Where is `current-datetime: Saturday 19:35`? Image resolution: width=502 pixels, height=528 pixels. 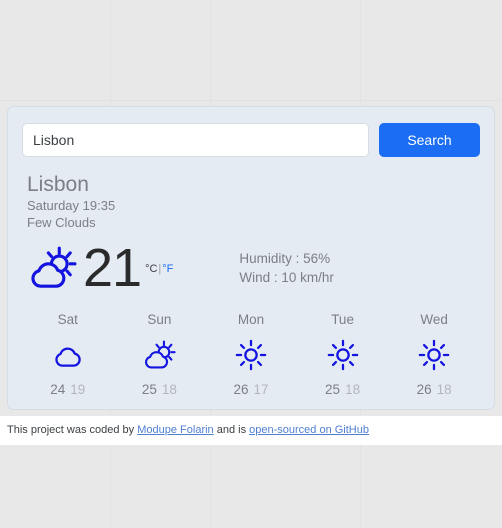 current-datetime: Saturday 19:35 is located at coordinates (71, 205).